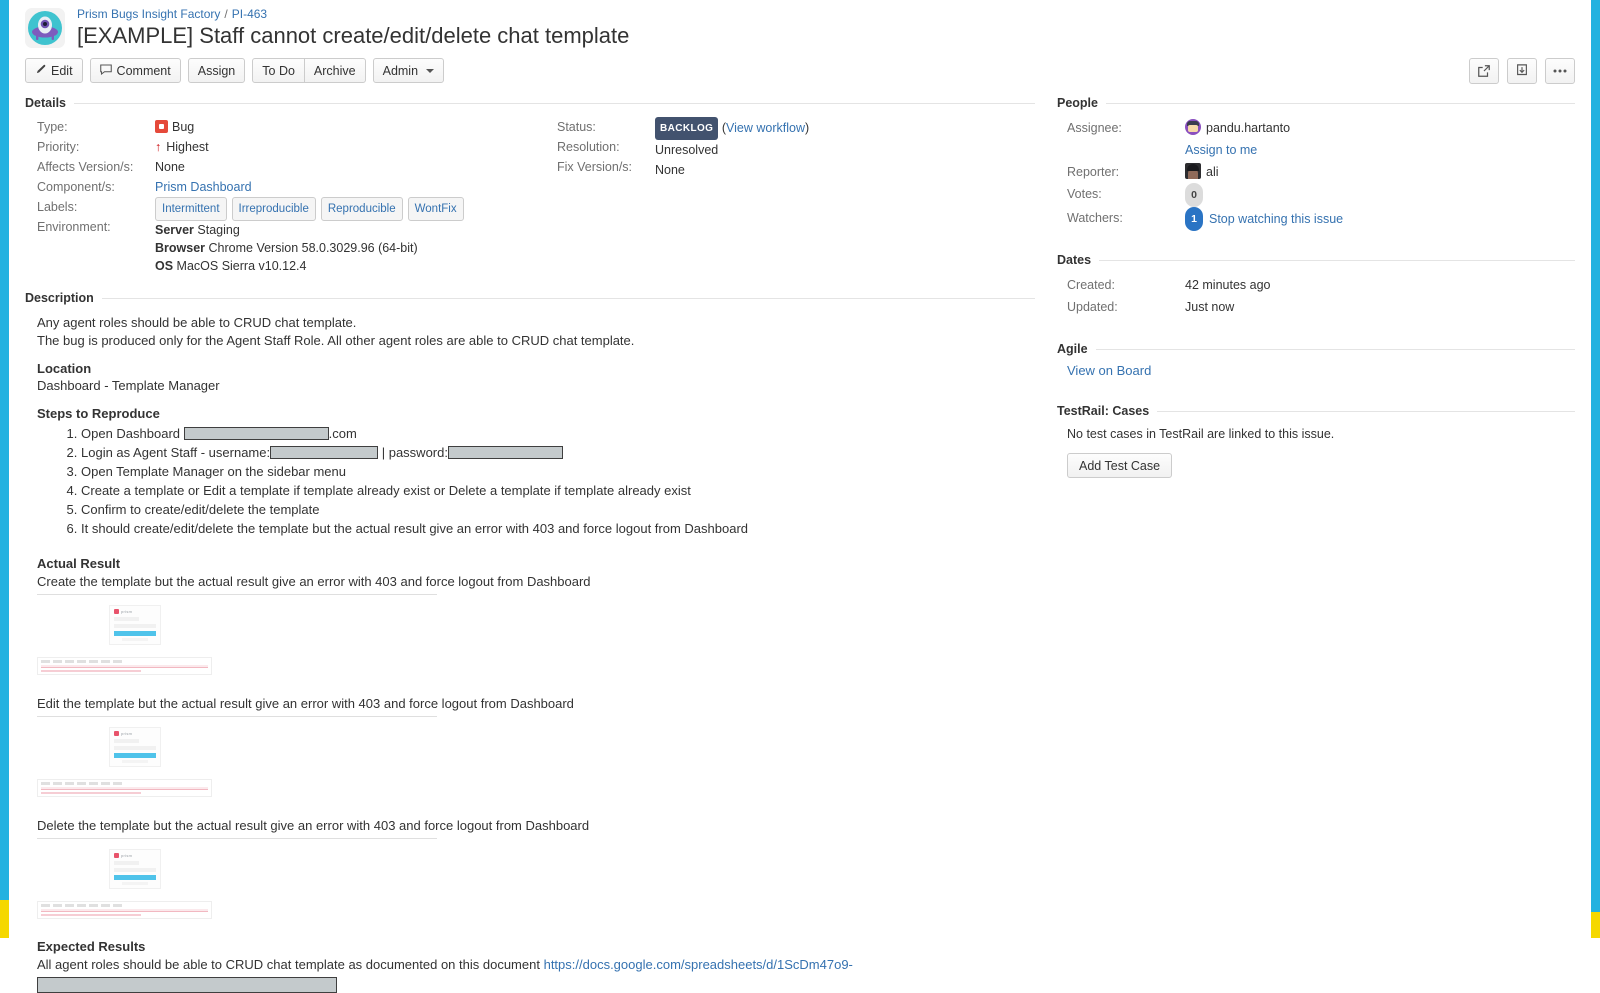 This screenshot has height=993, width=1600. I want to click on type-value-row: Bug, so click(350, 127).